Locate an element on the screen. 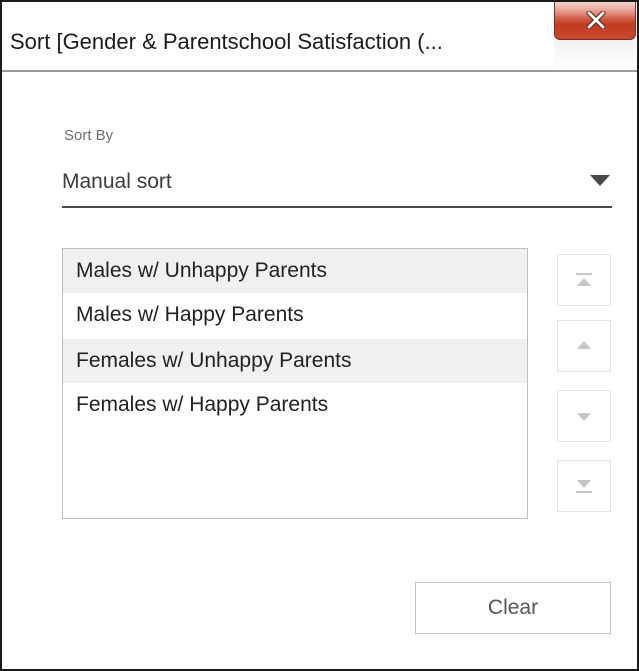 The width and height of the screenshot is (639, 671). clear-button: Clear is located at coordinates (513, 608).